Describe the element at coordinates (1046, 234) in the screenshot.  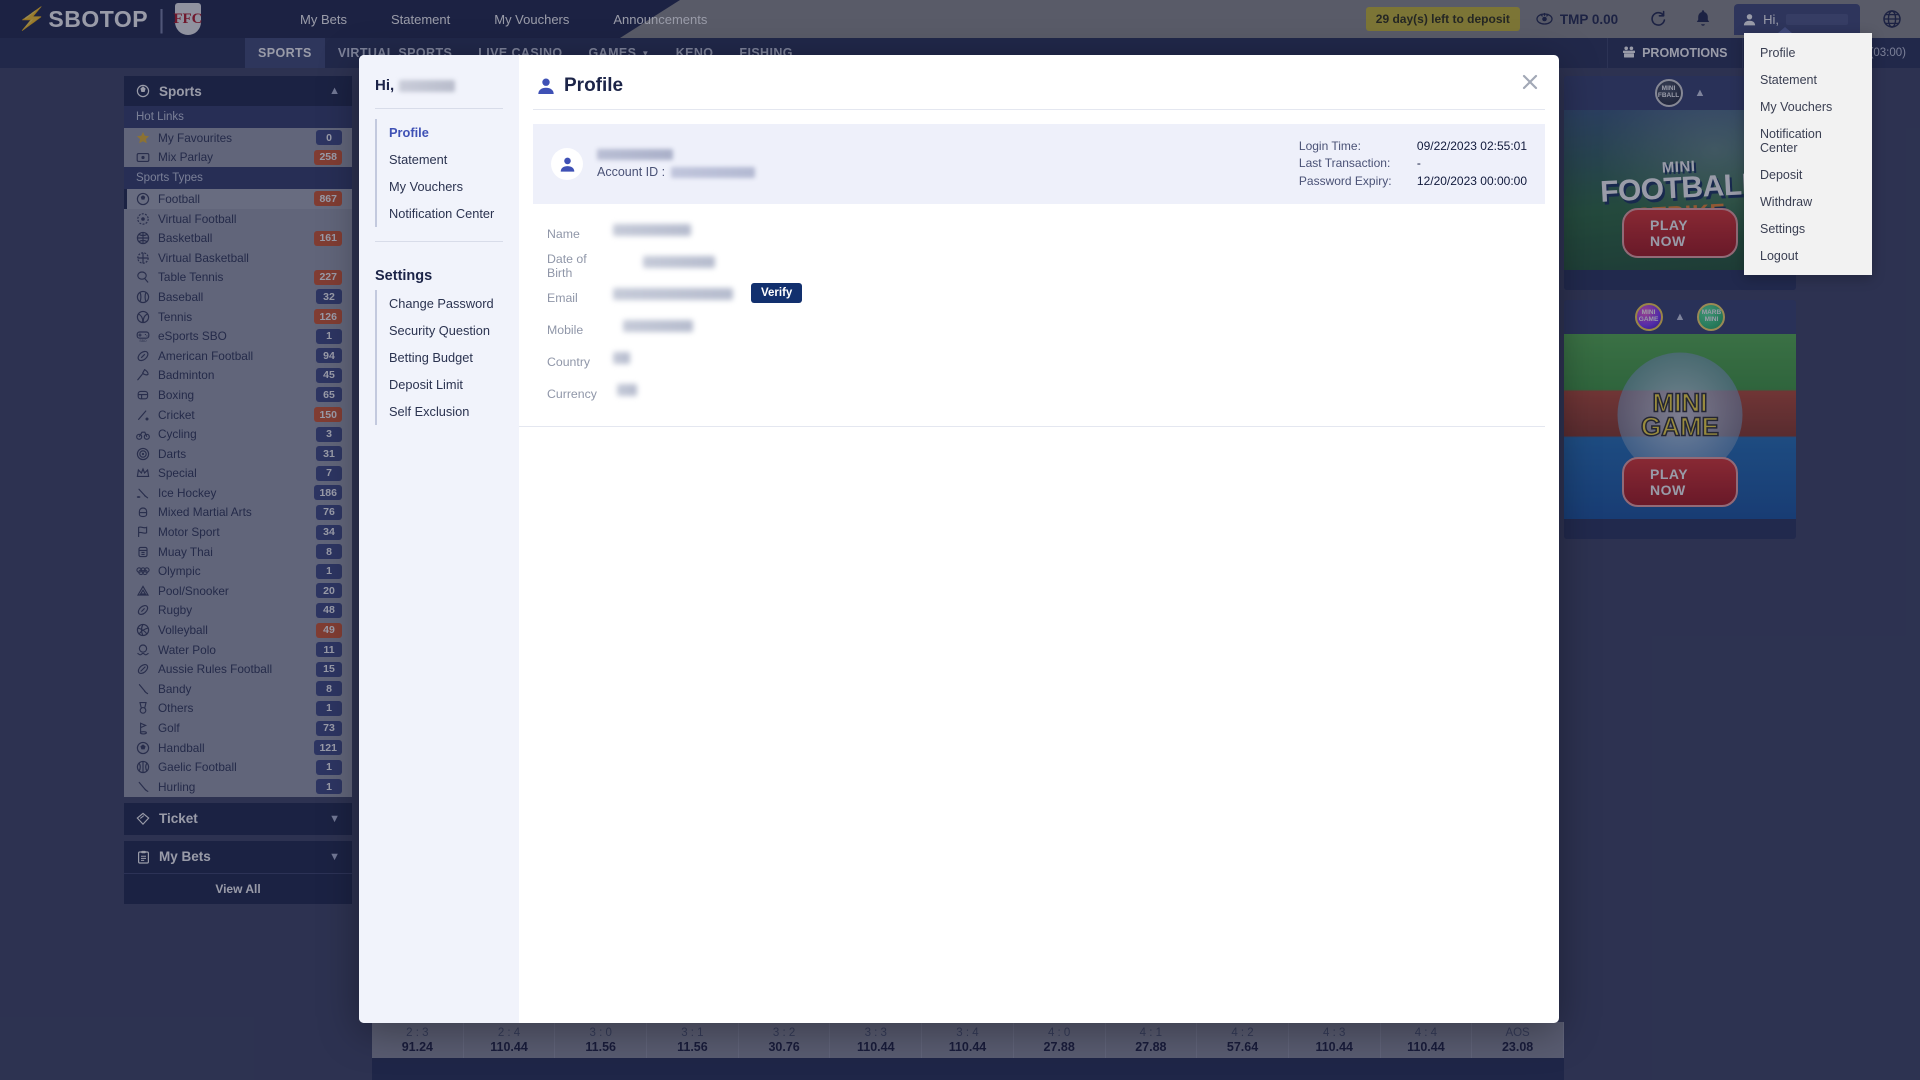
I see `field-name: Name` at that location.